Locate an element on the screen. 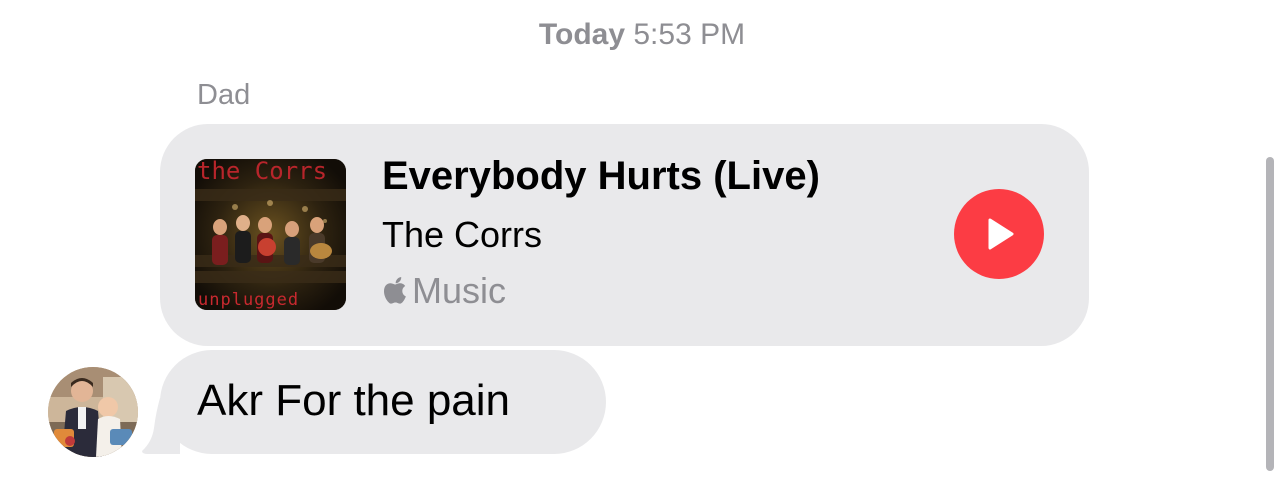 This screenshot has width=1284, height=481. message-timestamp: Today 5:53 PM is located at coordinates (642, 35).